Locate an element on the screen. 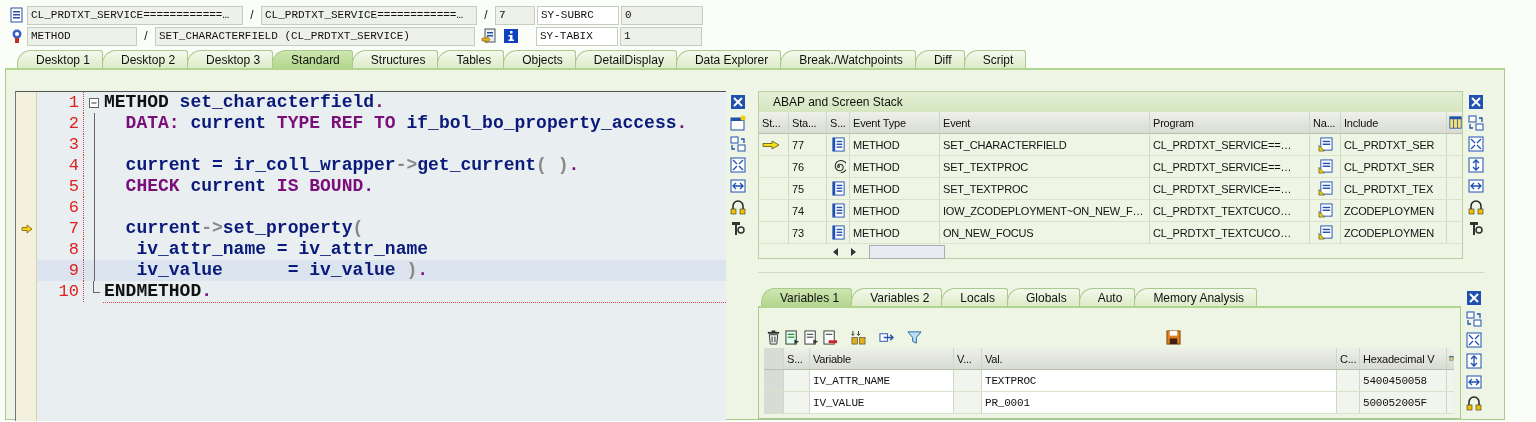  tab: Break./Watchpoints is located at coordinates (848, 59).